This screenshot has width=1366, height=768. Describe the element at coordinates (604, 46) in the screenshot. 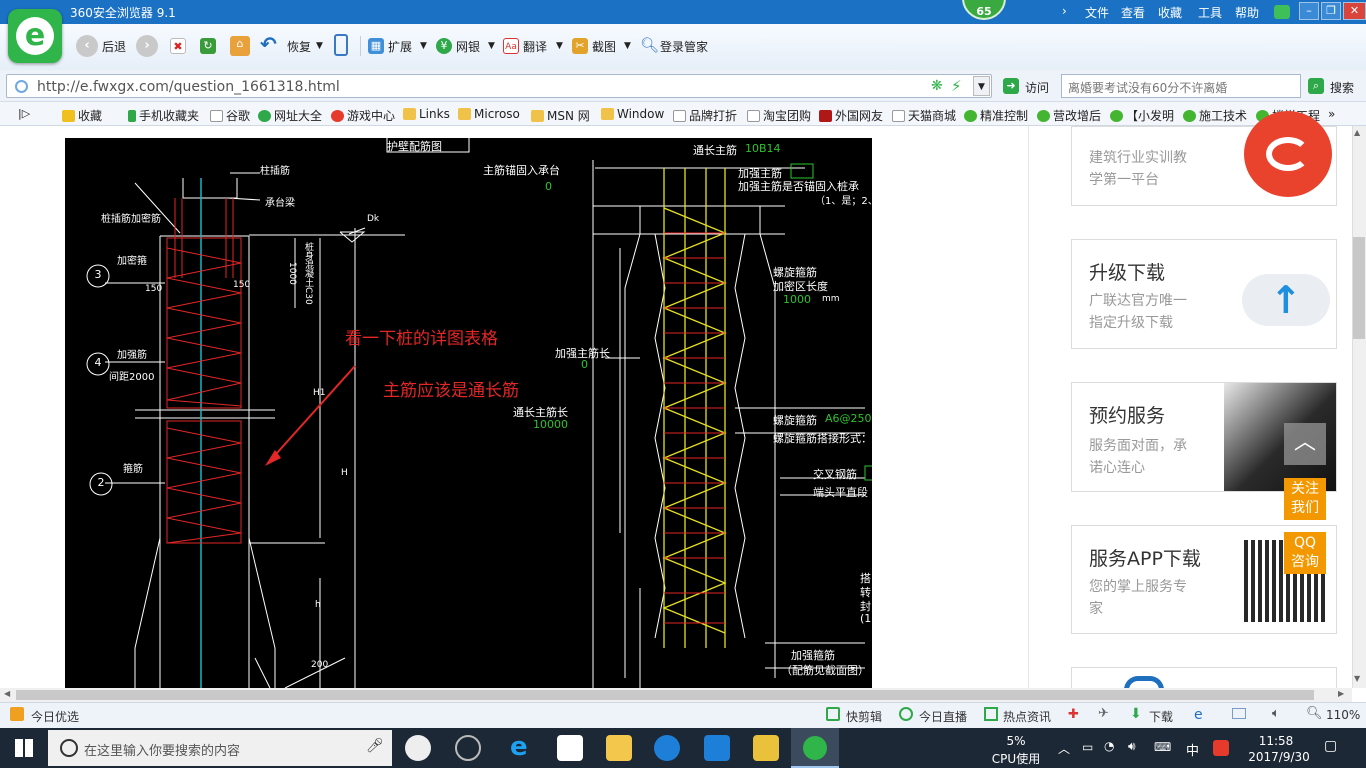

I see `screenshot-button: 截图` at that location.